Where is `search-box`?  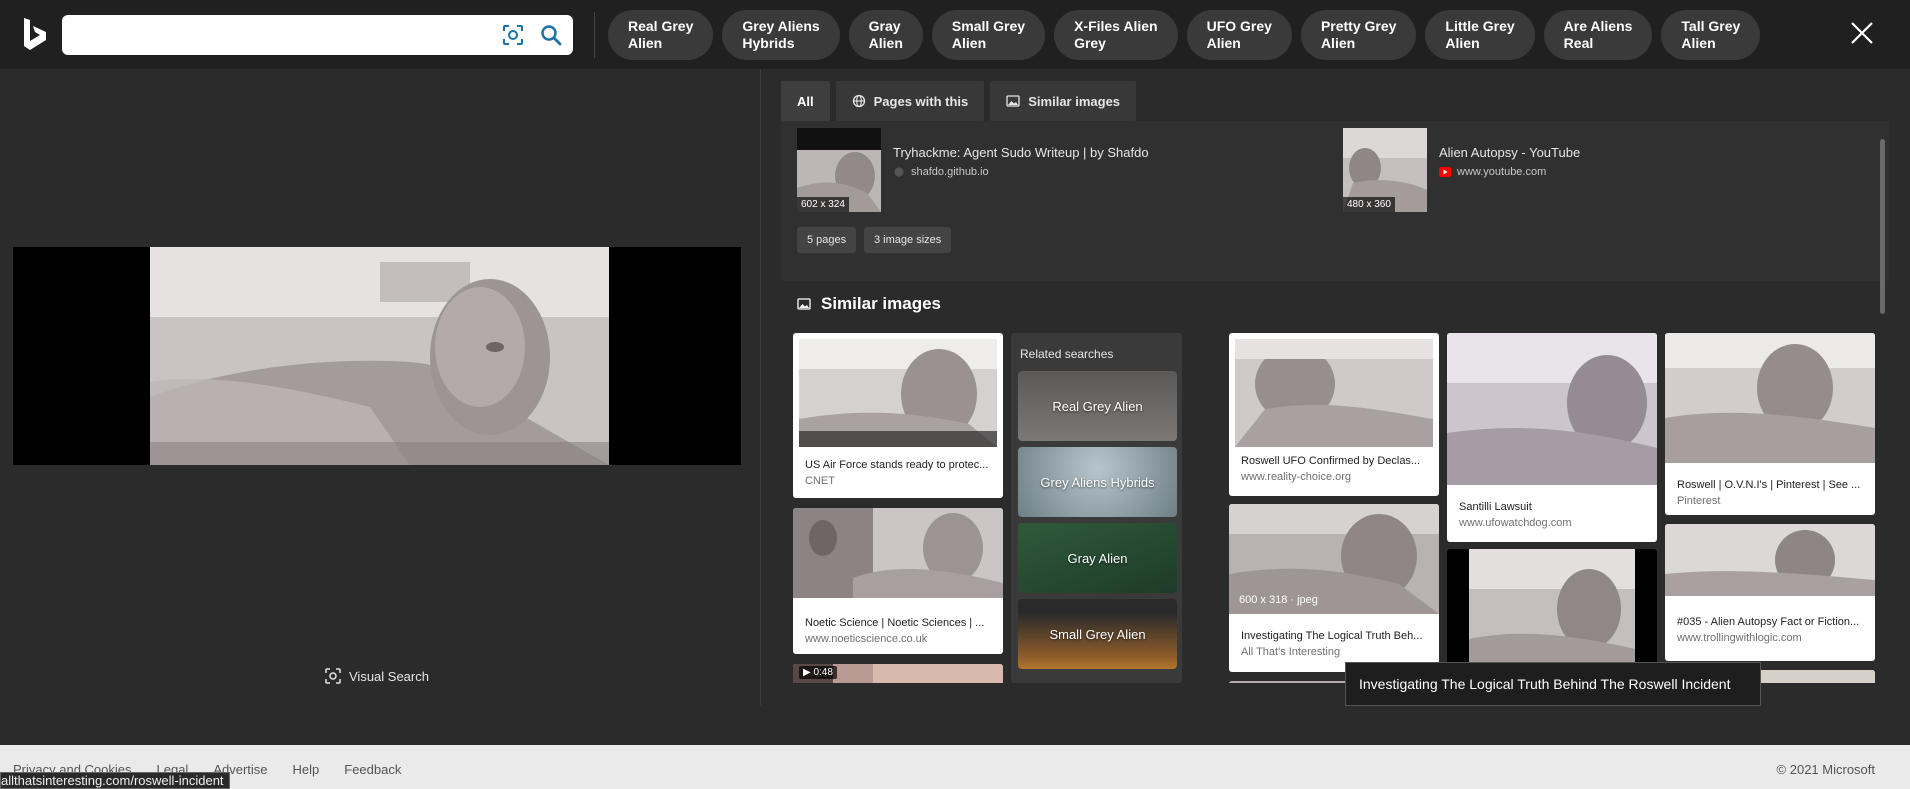
search-box is located at coordinates (317, 35).